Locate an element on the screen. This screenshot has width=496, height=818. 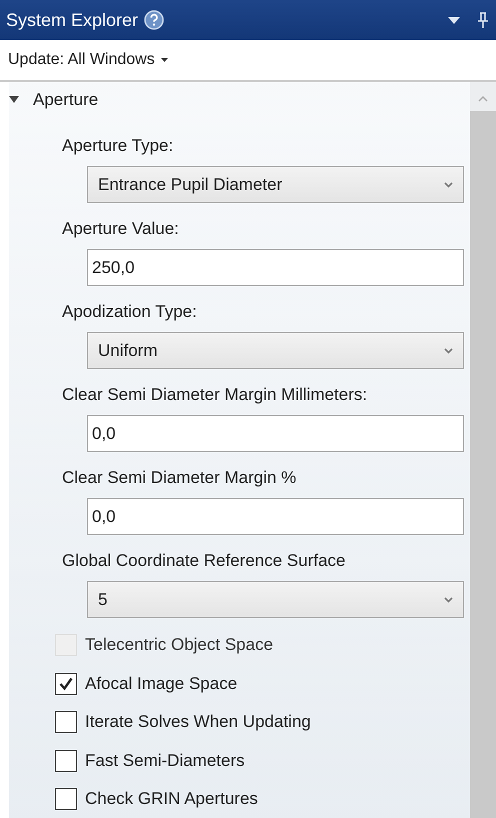
checkbox-label: Telecentric Object Space is located at coordinates (179, 645).